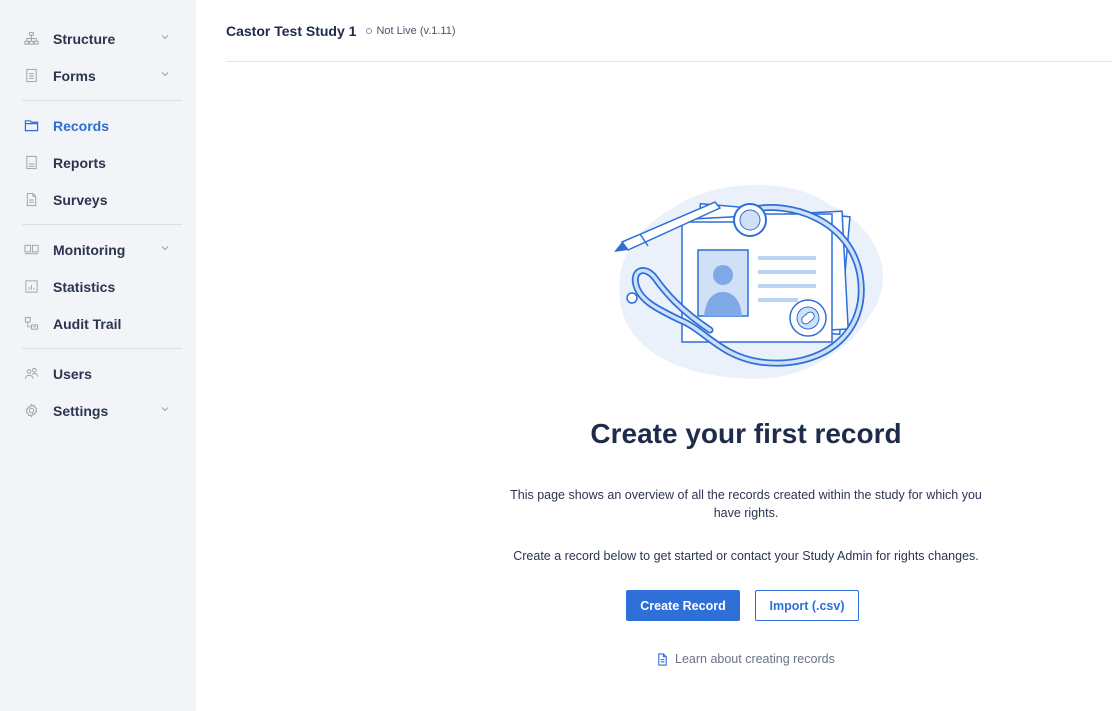  I want to click on surveys-icon, so click(31, 200).